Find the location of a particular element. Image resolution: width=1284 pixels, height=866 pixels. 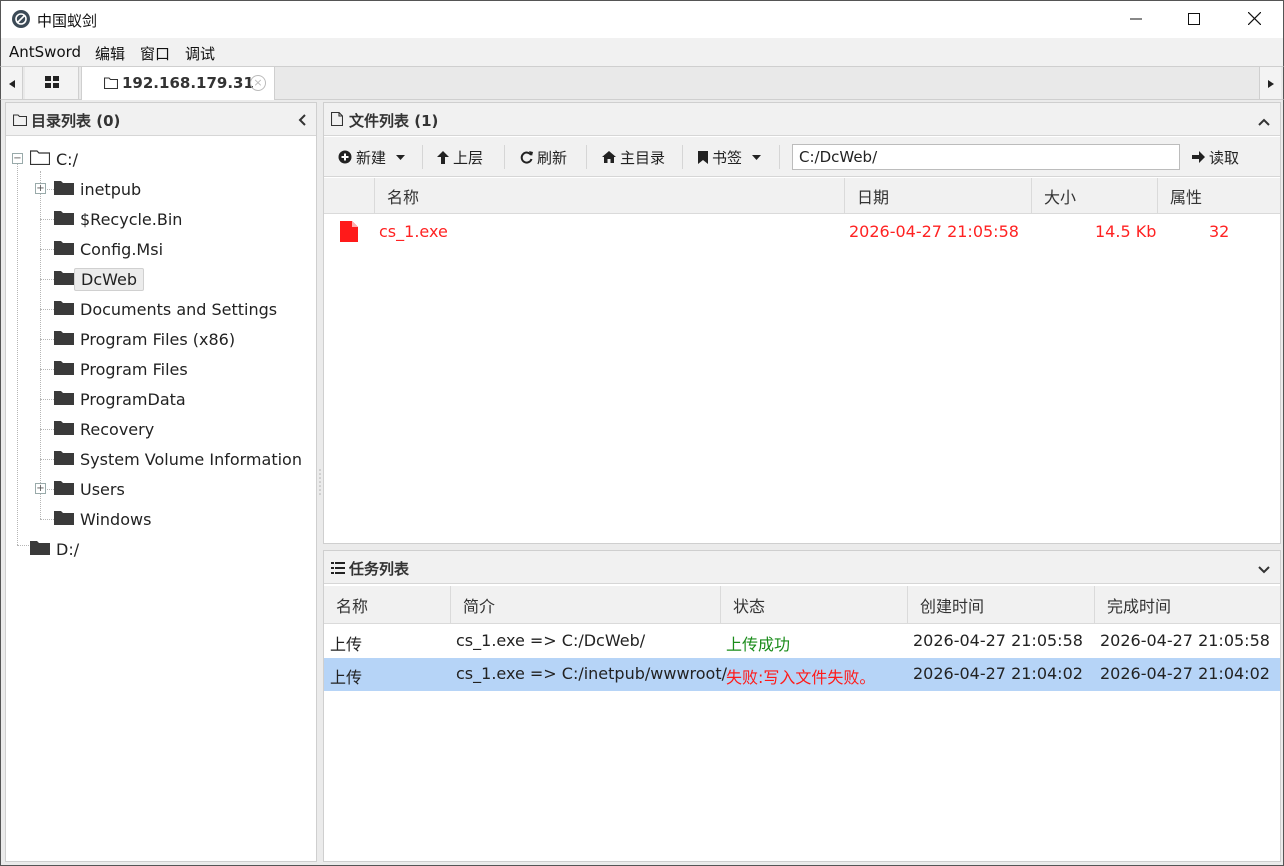

column-size: 大小 is located at coordinates (1094, 196).